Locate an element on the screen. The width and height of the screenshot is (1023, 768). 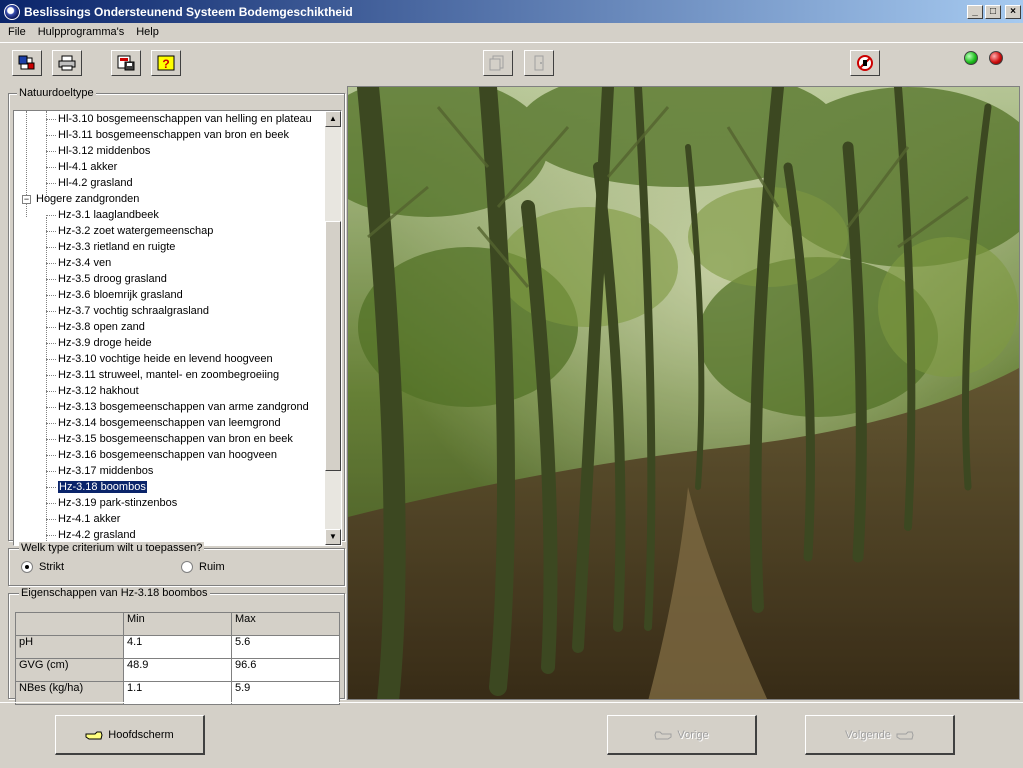
scroll-thumb is located at coordinates (333, 346).